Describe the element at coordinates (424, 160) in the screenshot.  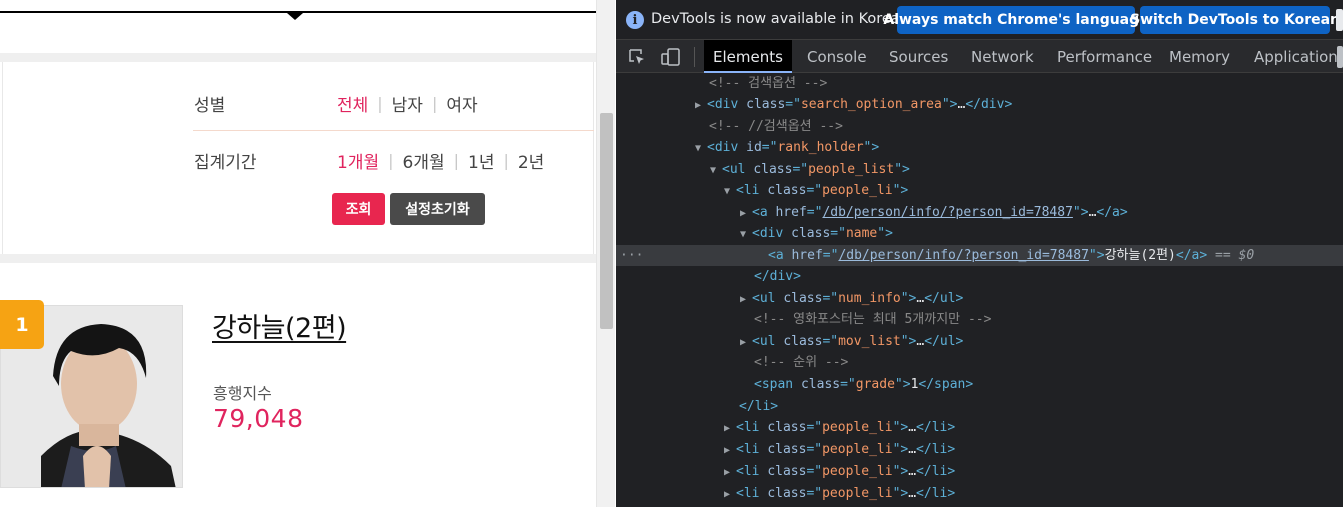
I see `period-option-6month: 6개월` at that location.